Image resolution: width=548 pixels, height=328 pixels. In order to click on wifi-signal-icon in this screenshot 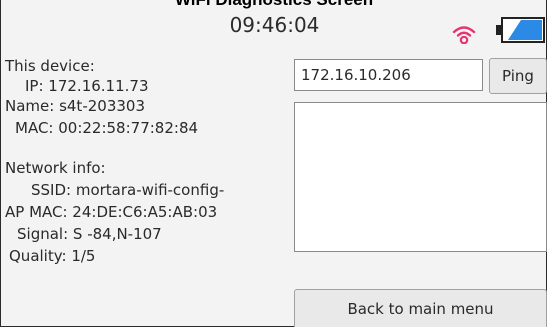, I will do `click(464, 35)`.